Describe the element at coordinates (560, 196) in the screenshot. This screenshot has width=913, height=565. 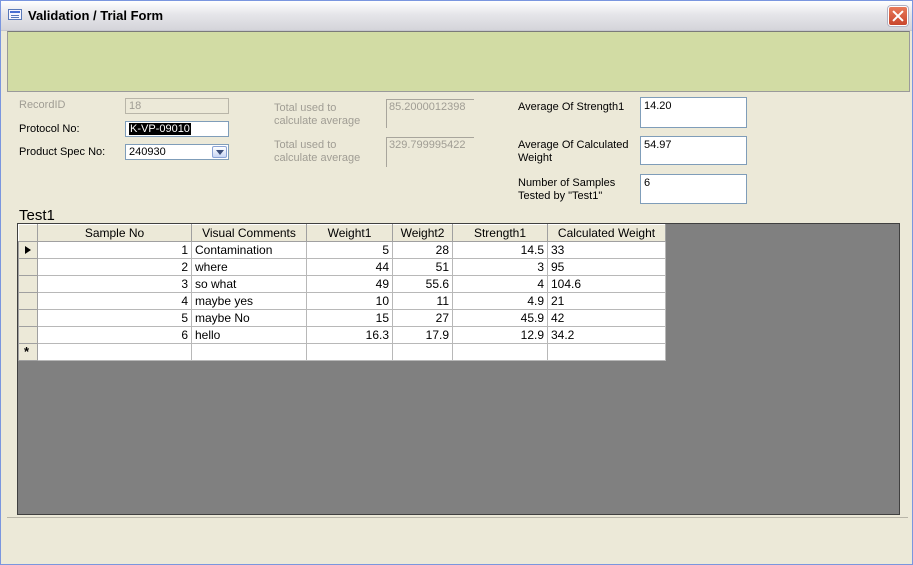
I see `num-samples-label-2: Tested by "Test1"` at that location.